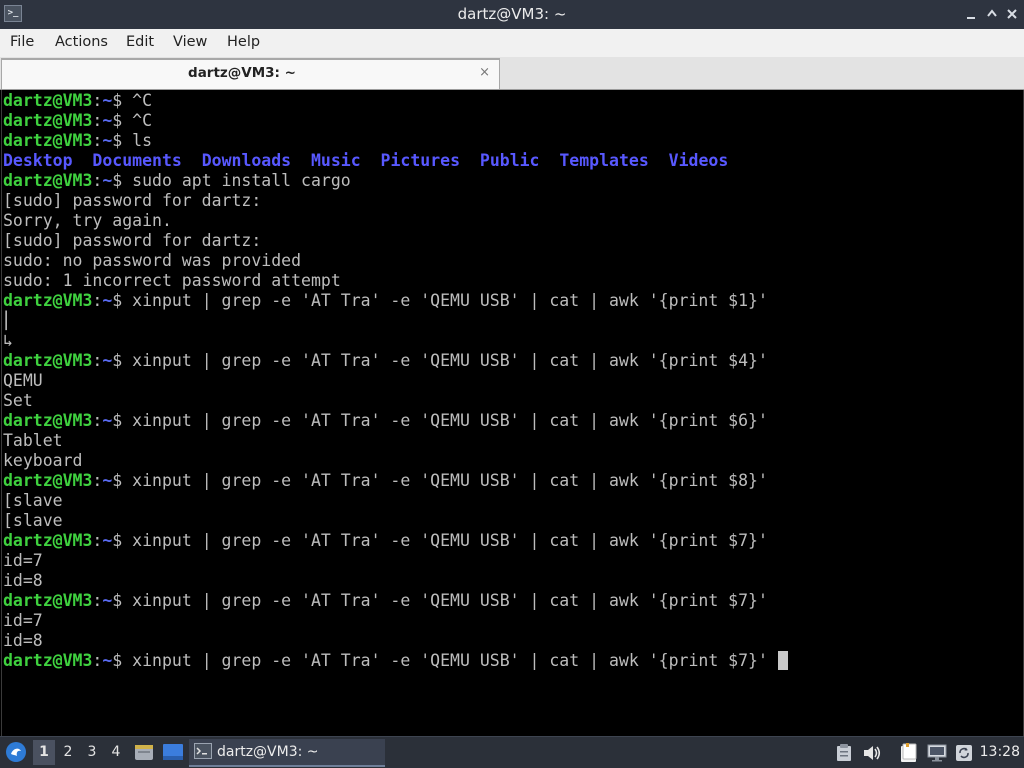 Image resolution: width=1024 pixels, height=768 pixels. What do you see at coordinates (395, 281) in the screenshot?
I see `terminal-output-line: sudo: 1 incorrect password attempt` at bounding box center [395, 281].